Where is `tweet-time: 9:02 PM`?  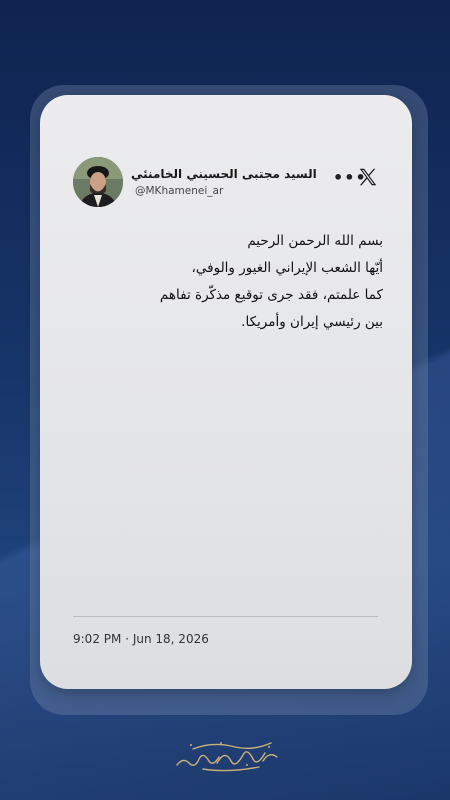 tweet-time: 9:02 PM is located at coordinates (97, 639).